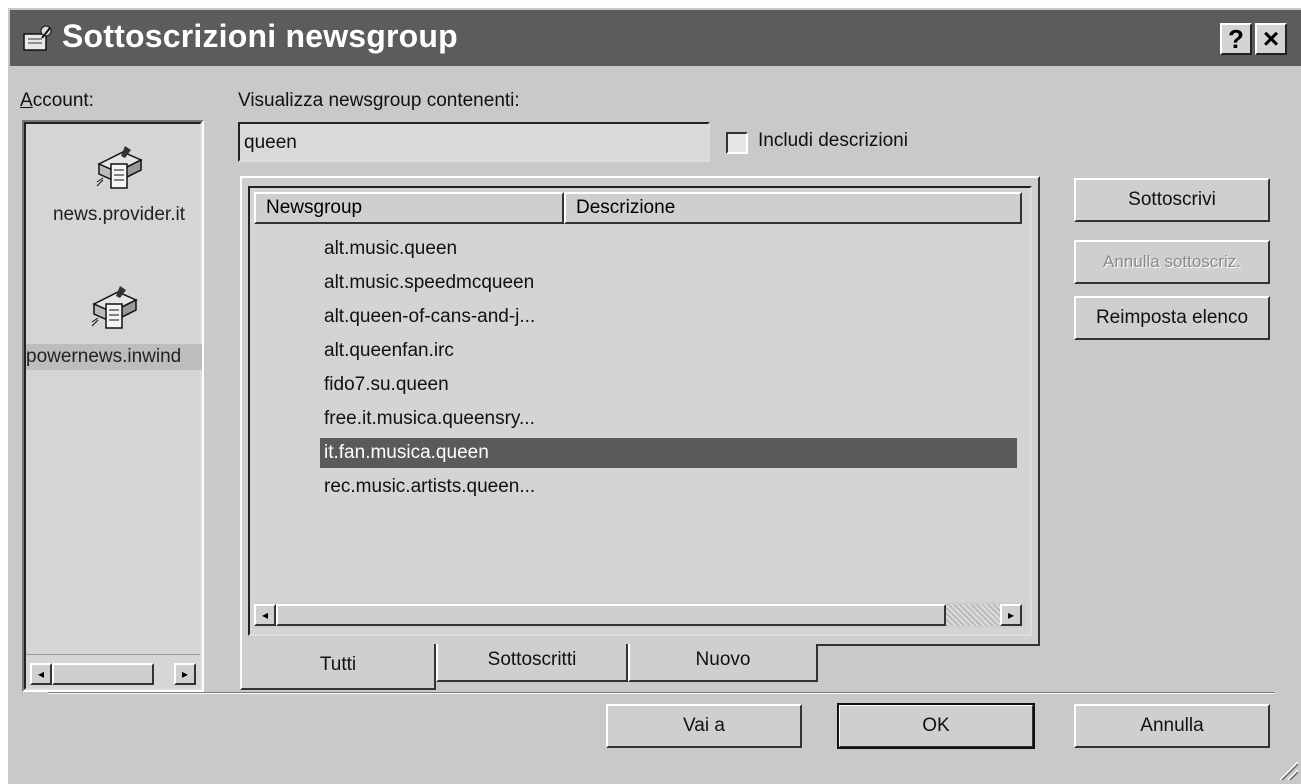 The height and width of the screenshot is (784, 1301). Describe the element at coordinates (723, 663) in the screenshot. I see `tab-new: Nuovo` at that location.